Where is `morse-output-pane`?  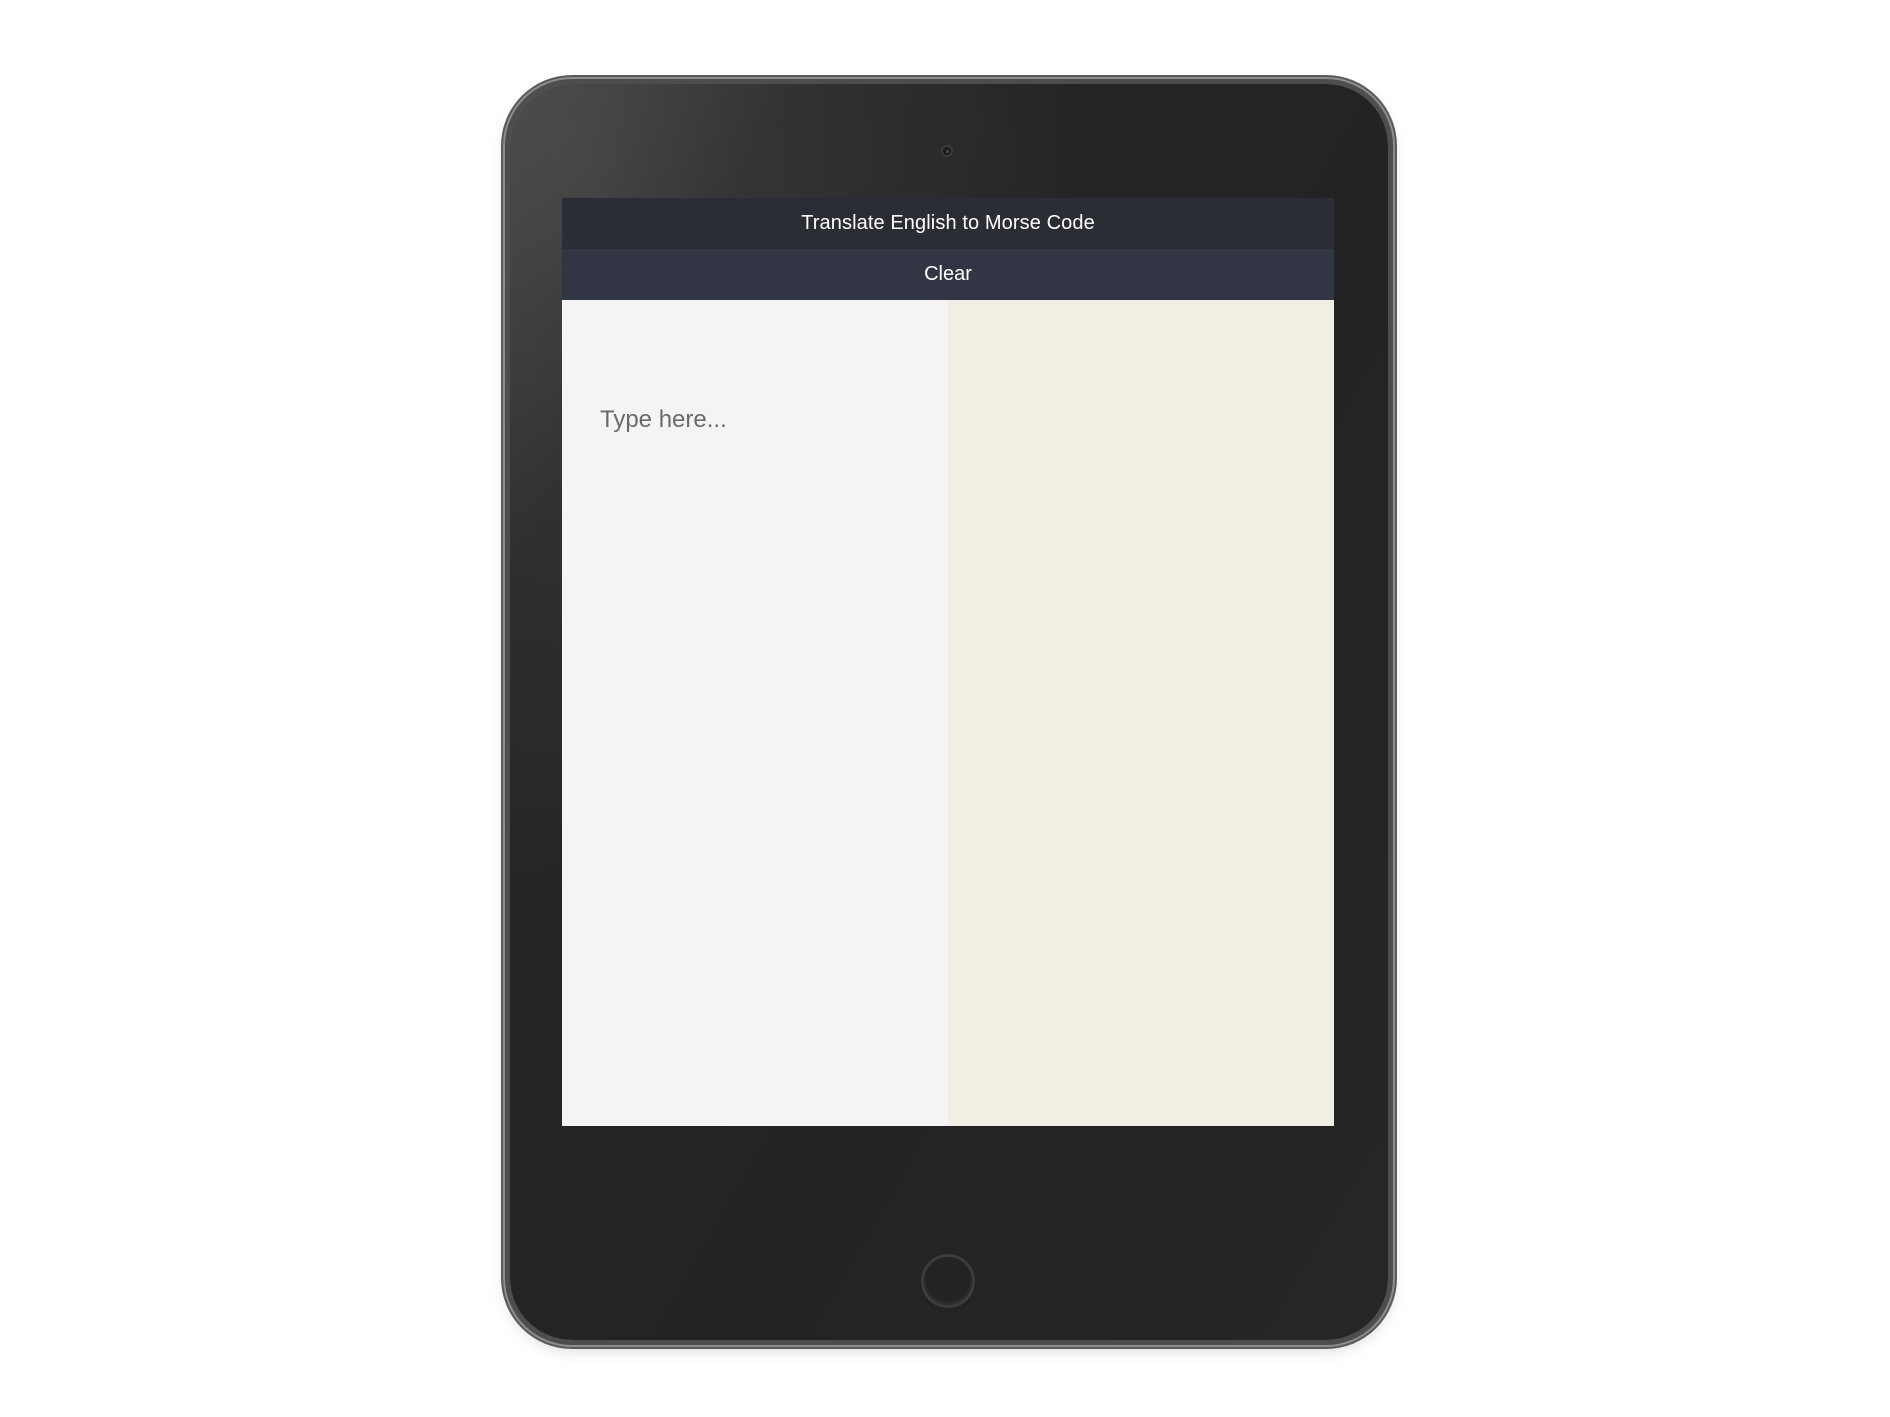 morse-output-pane is located at coordinates (1141, 713).